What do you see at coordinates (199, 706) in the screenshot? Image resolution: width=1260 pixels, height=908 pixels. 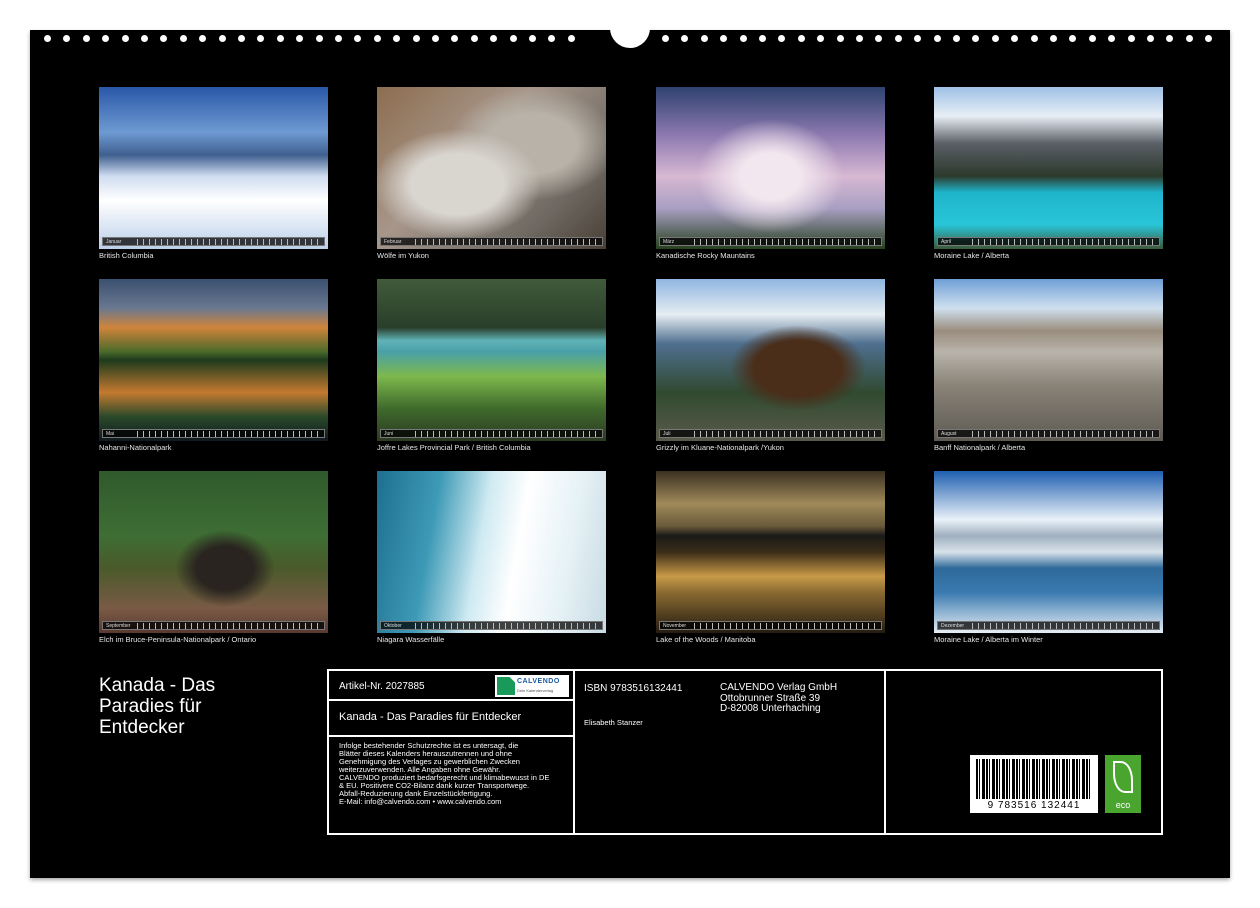 I see `calendar-title: Kanada - Das Paradies für Entdecker` at bounding box center [199, 706].